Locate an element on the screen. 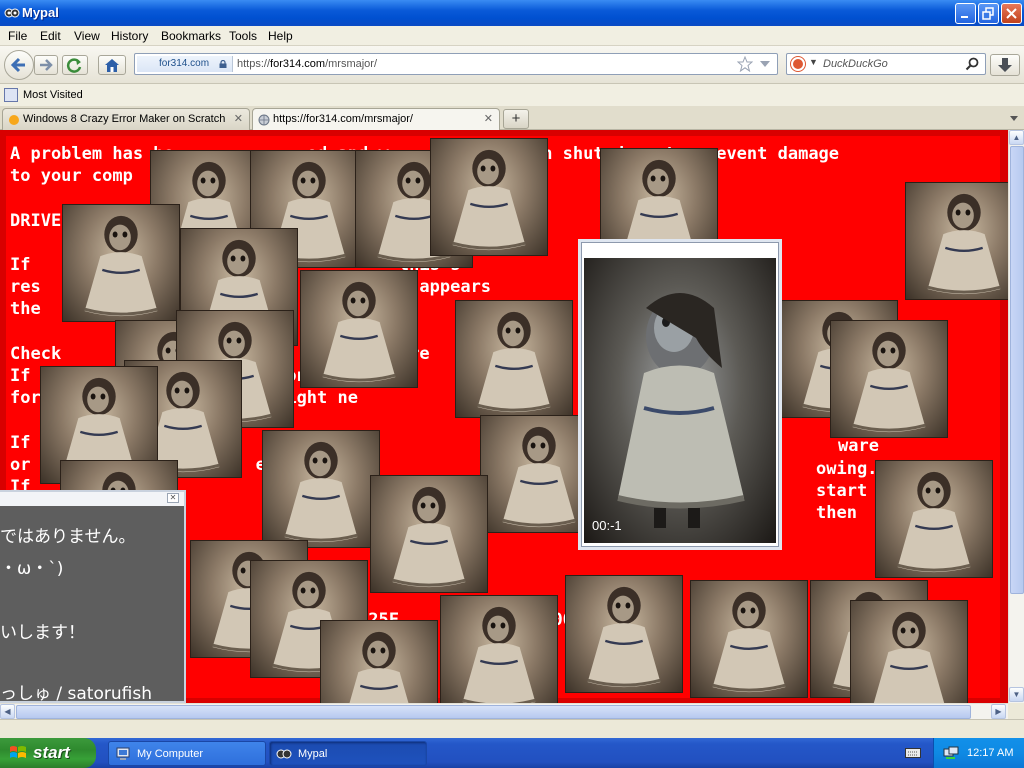 The width and height of the screenshot is (1024, 768). new-tab-button: + is located at coordinates (516, 119).